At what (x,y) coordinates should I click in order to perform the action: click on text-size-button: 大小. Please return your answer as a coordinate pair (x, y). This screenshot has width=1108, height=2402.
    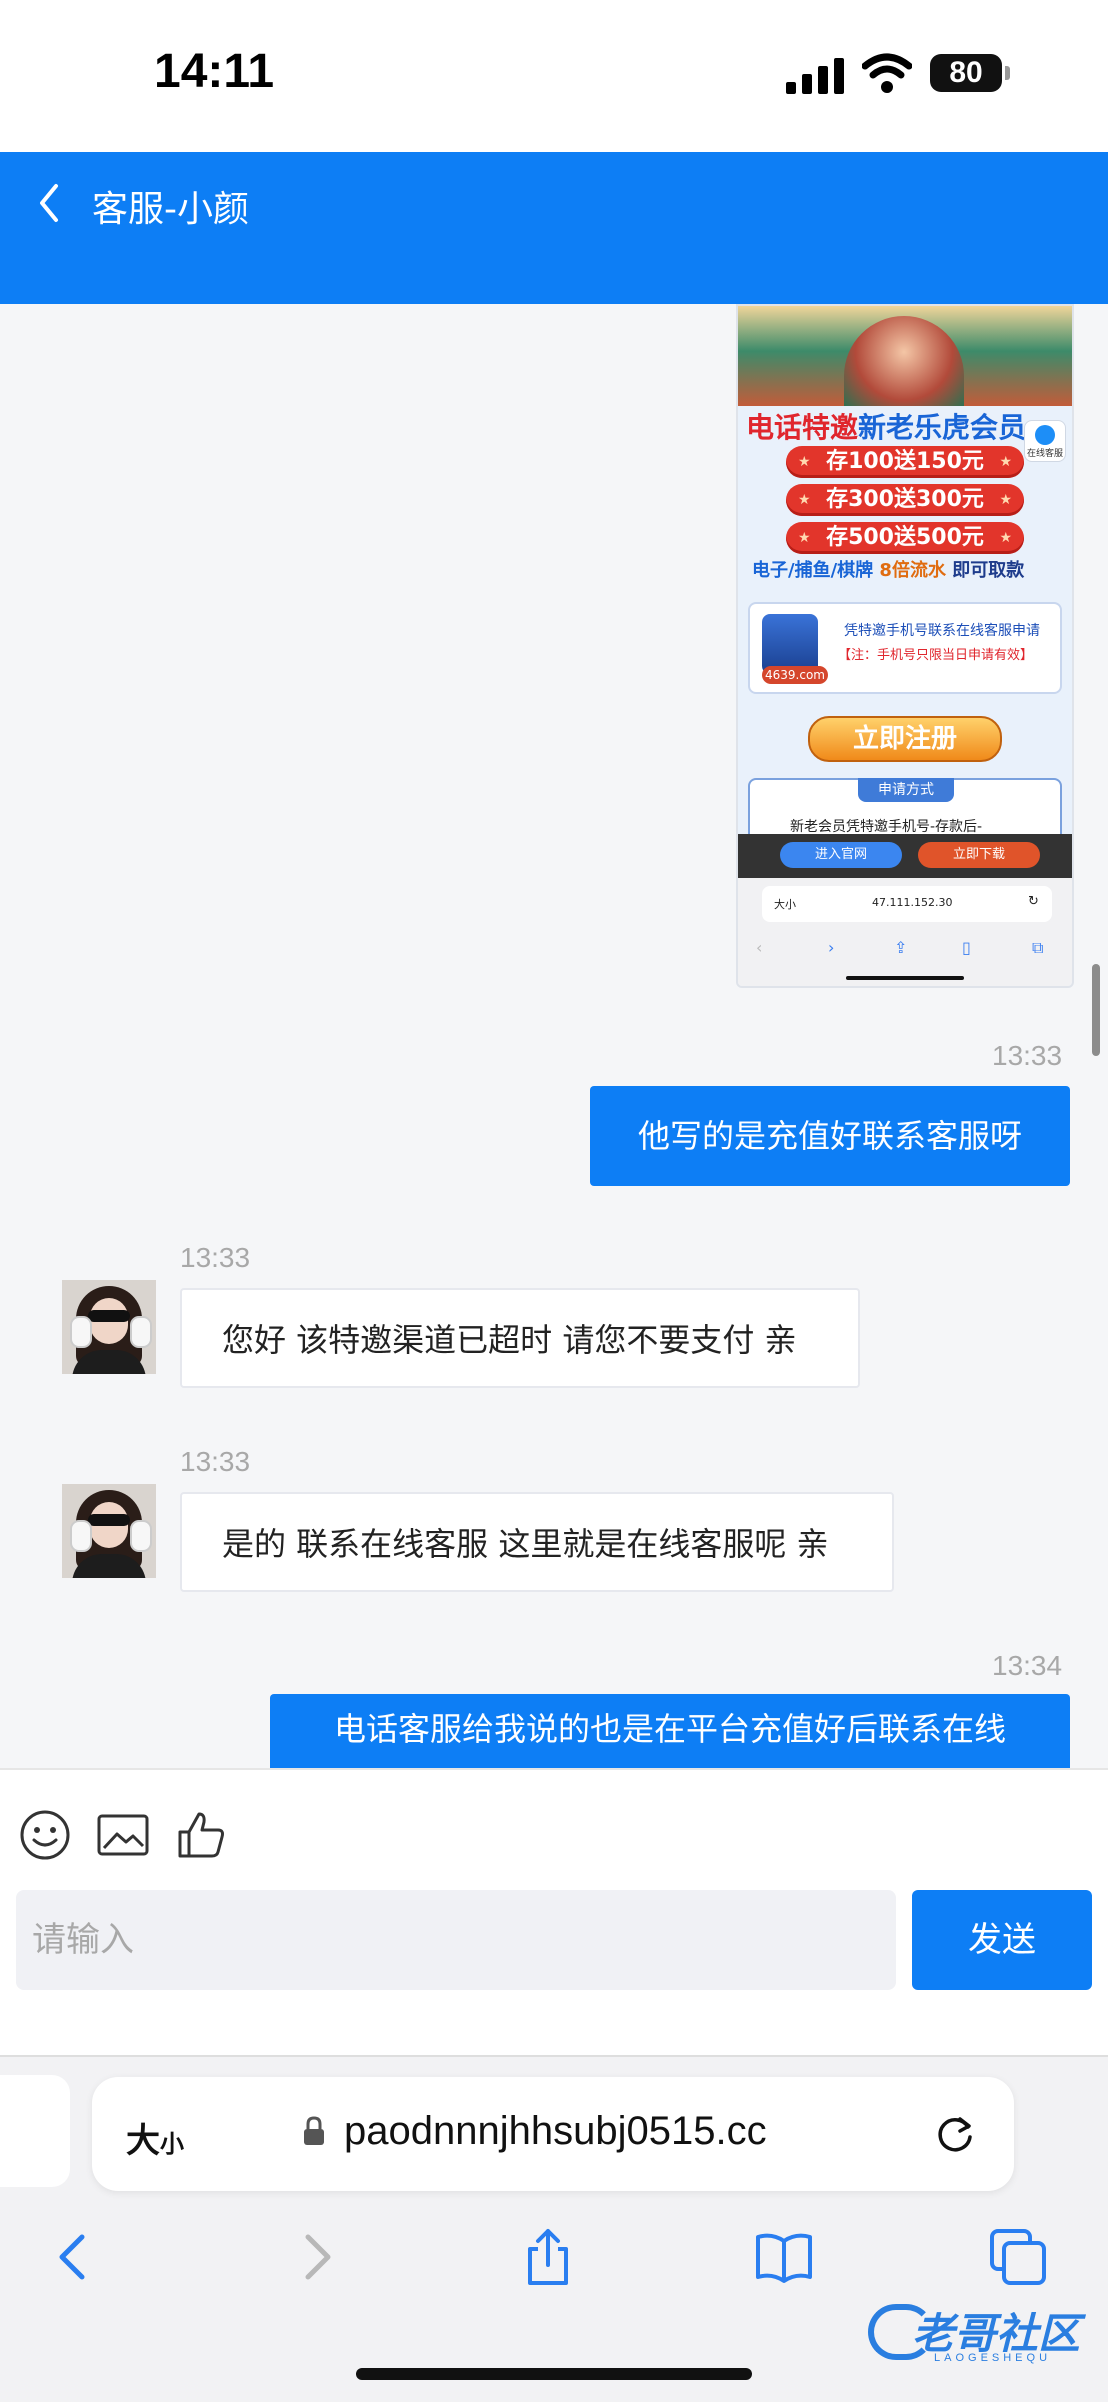
    Looking at the image, I should click on (155, 2137).